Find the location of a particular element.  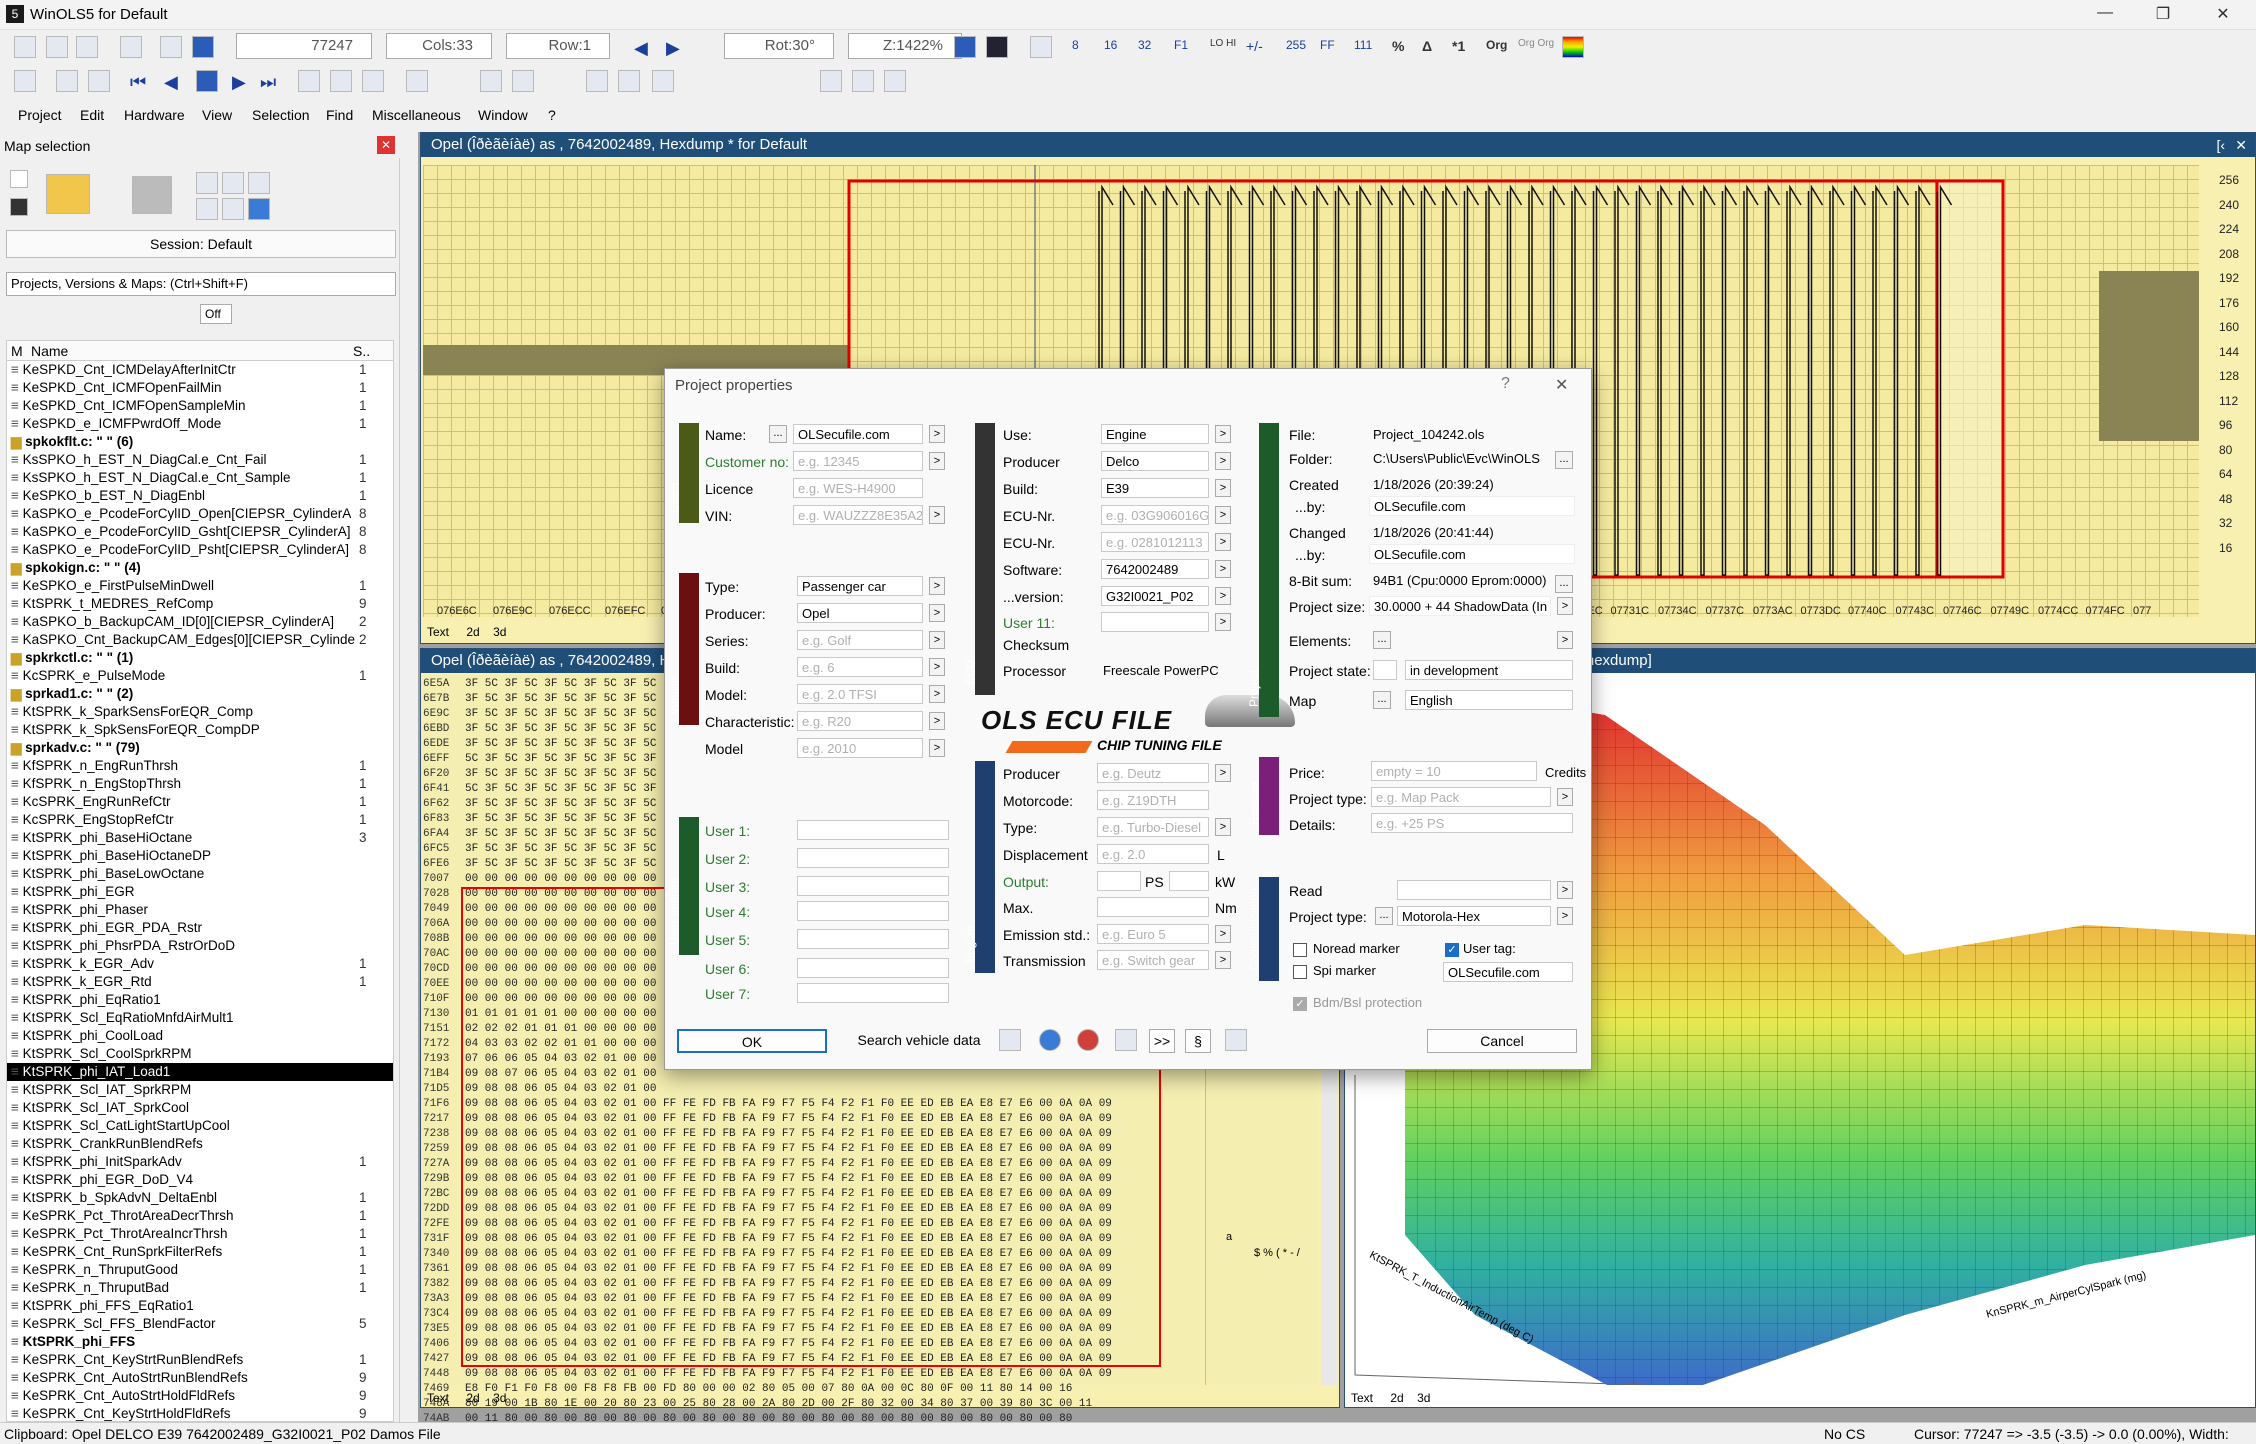

tab-2d: 2d is located at coordinates (472, 632).